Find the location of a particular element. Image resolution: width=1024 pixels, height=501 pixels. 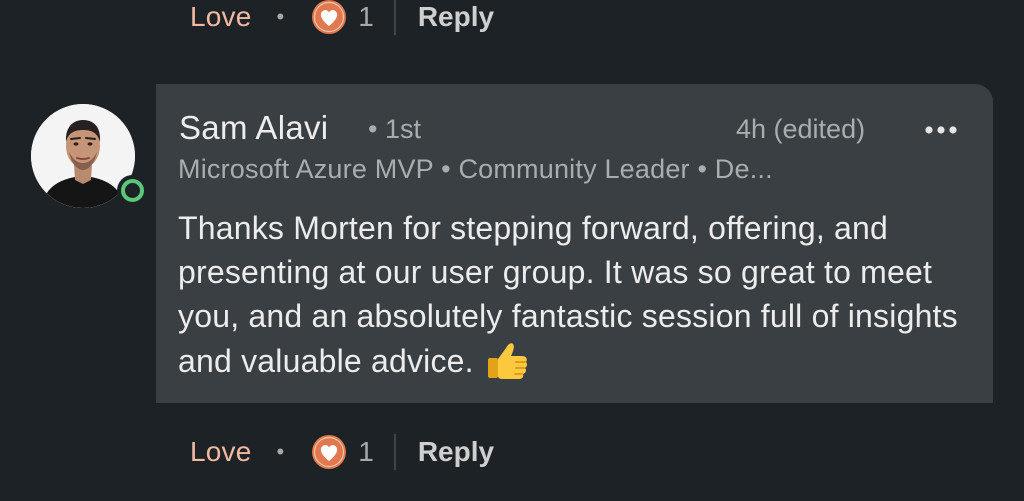

thumbs-up-icon is located at coordinates (508, 360).